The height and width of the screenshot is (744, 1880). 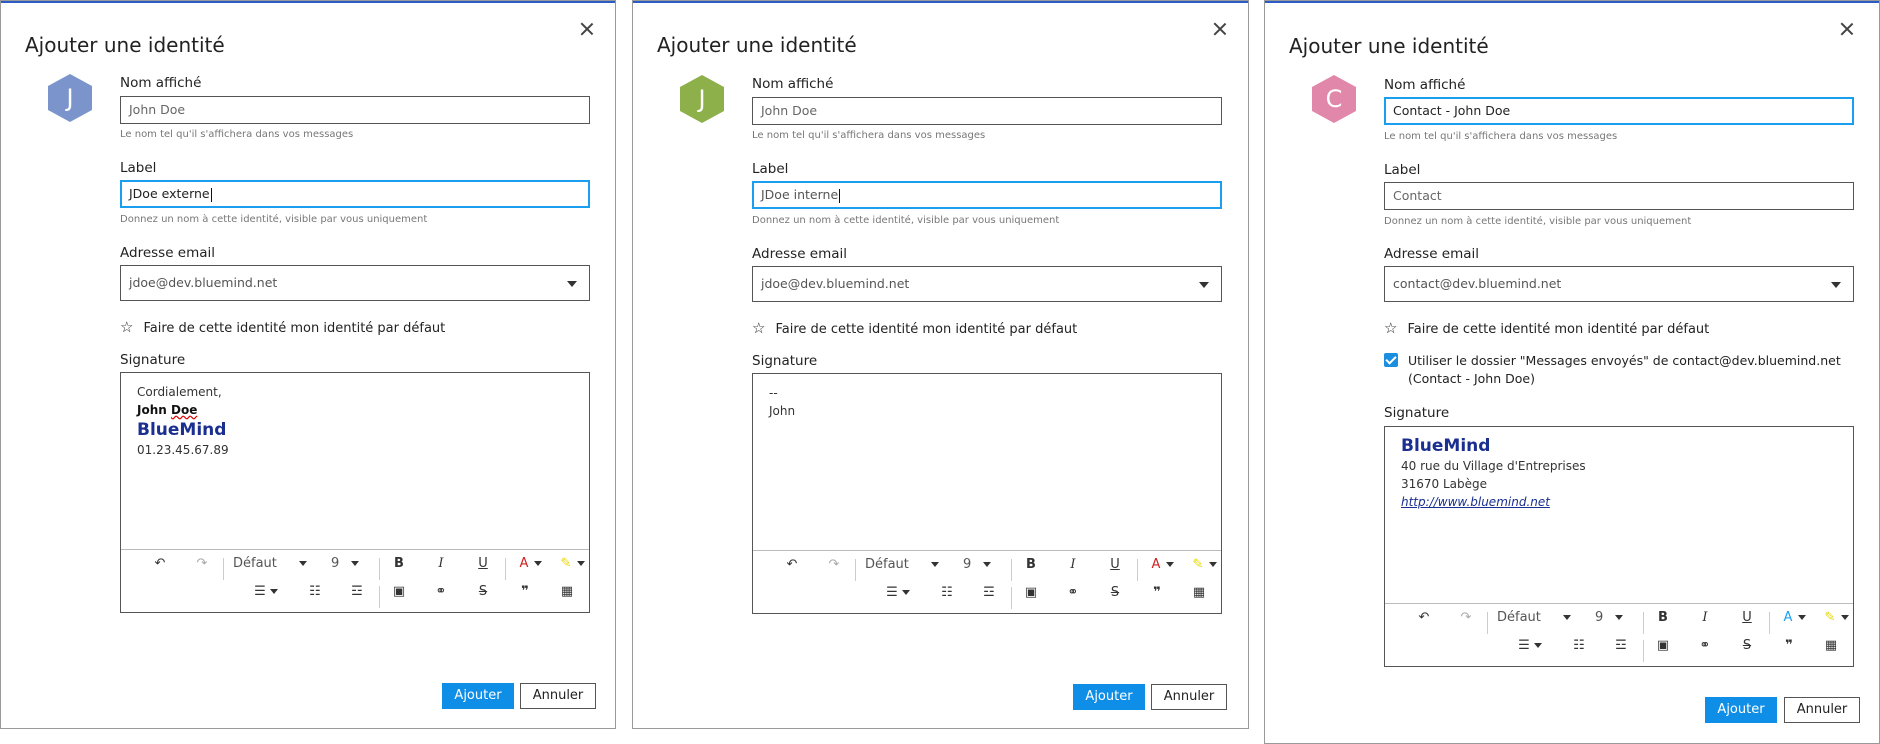 What do you see at coordinates (355, 194) in the screenshot?
I see `label-input: JDoe externe` at bounding box center [355, 194].